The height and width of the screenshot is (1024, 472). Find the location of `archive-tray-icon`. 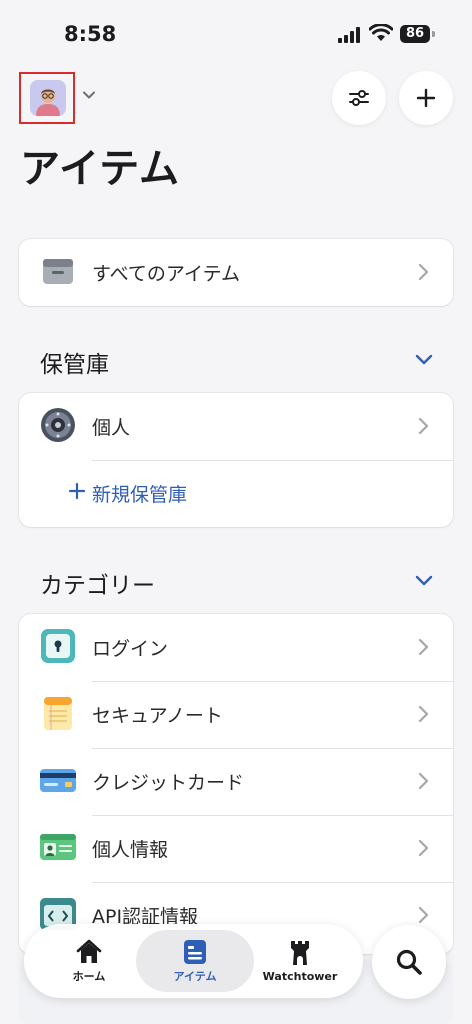

archive-tray-icon is located at coordinates (58, 271).